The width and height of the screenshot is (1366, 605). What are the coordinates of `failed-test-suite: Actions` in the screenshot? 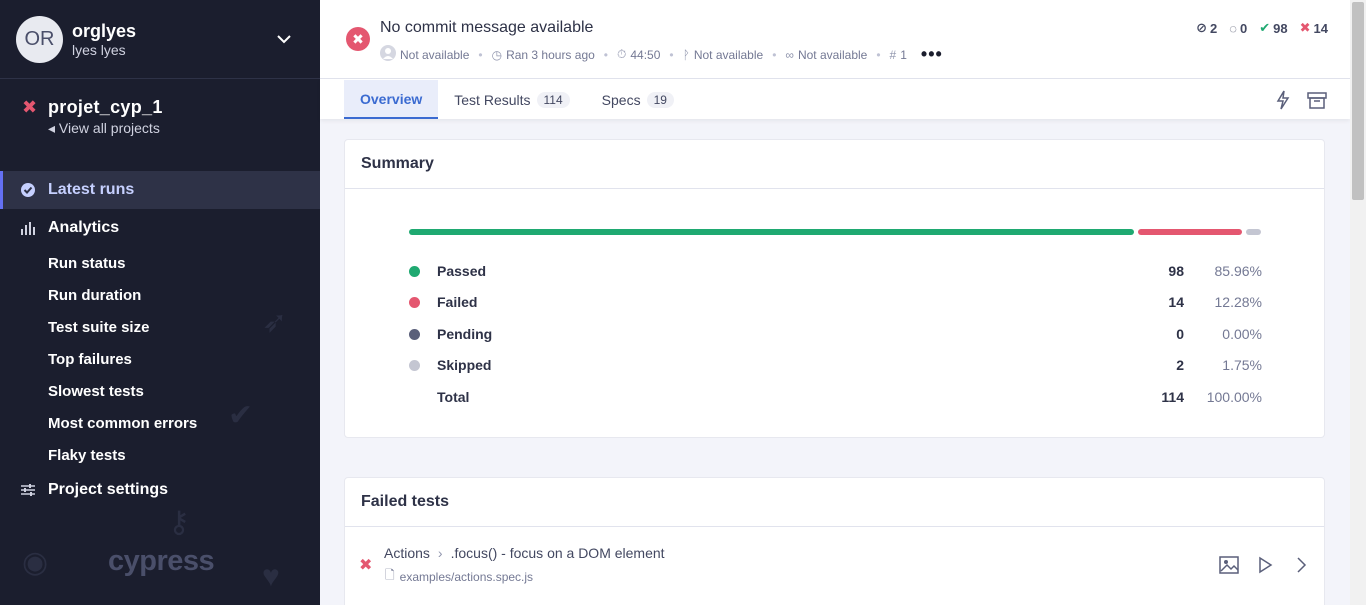 It's located at (407, 553).